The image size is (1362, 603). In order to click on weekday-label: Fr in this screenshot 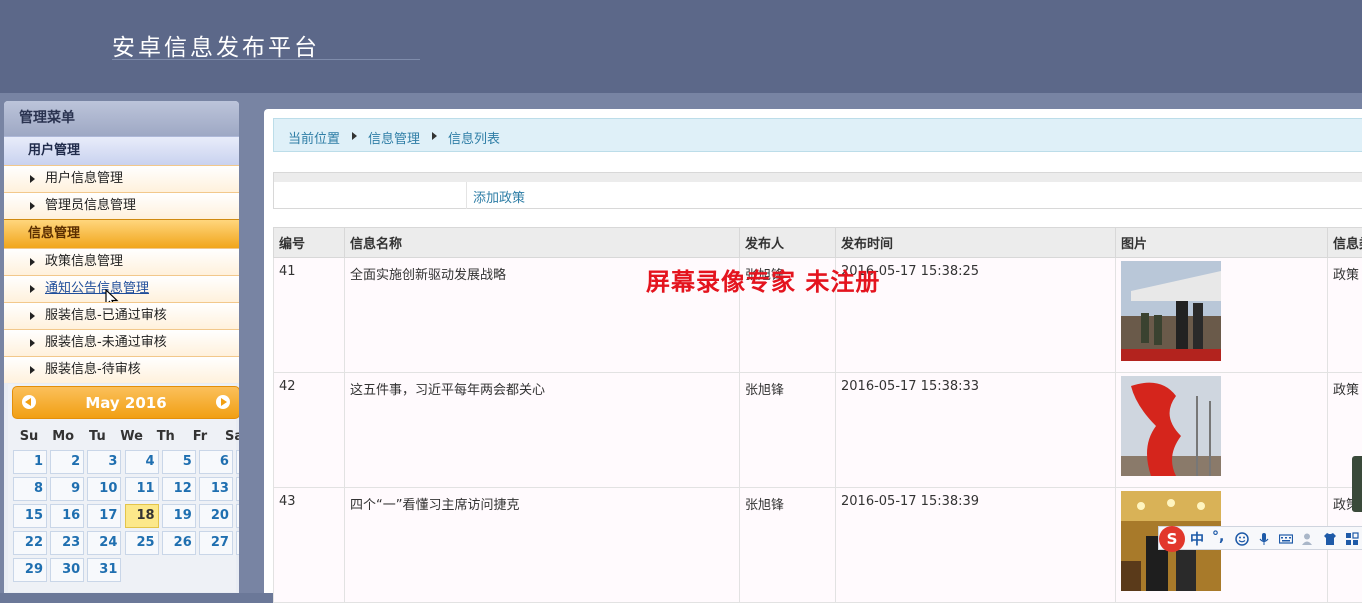, I will do `click(200, 437)`.